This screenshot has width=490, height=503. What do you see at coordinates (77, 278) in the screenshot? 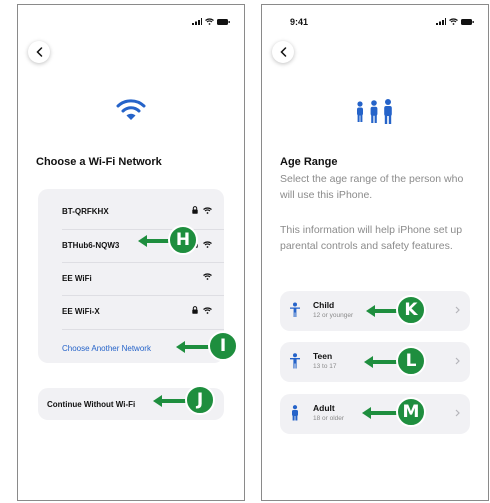
I see `network-name: EE WiFi` at bounding box center [77, 278].